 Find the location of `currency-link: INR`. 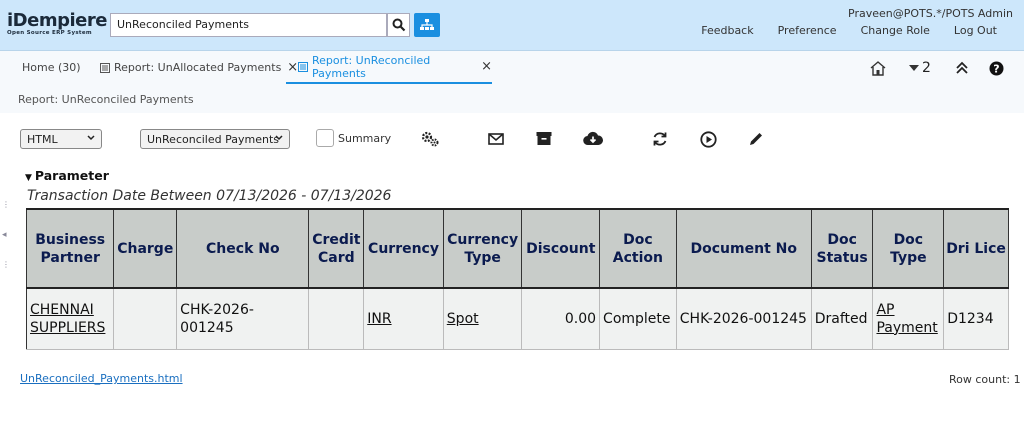

currency-link: INR is located at coordinates (403, 318).